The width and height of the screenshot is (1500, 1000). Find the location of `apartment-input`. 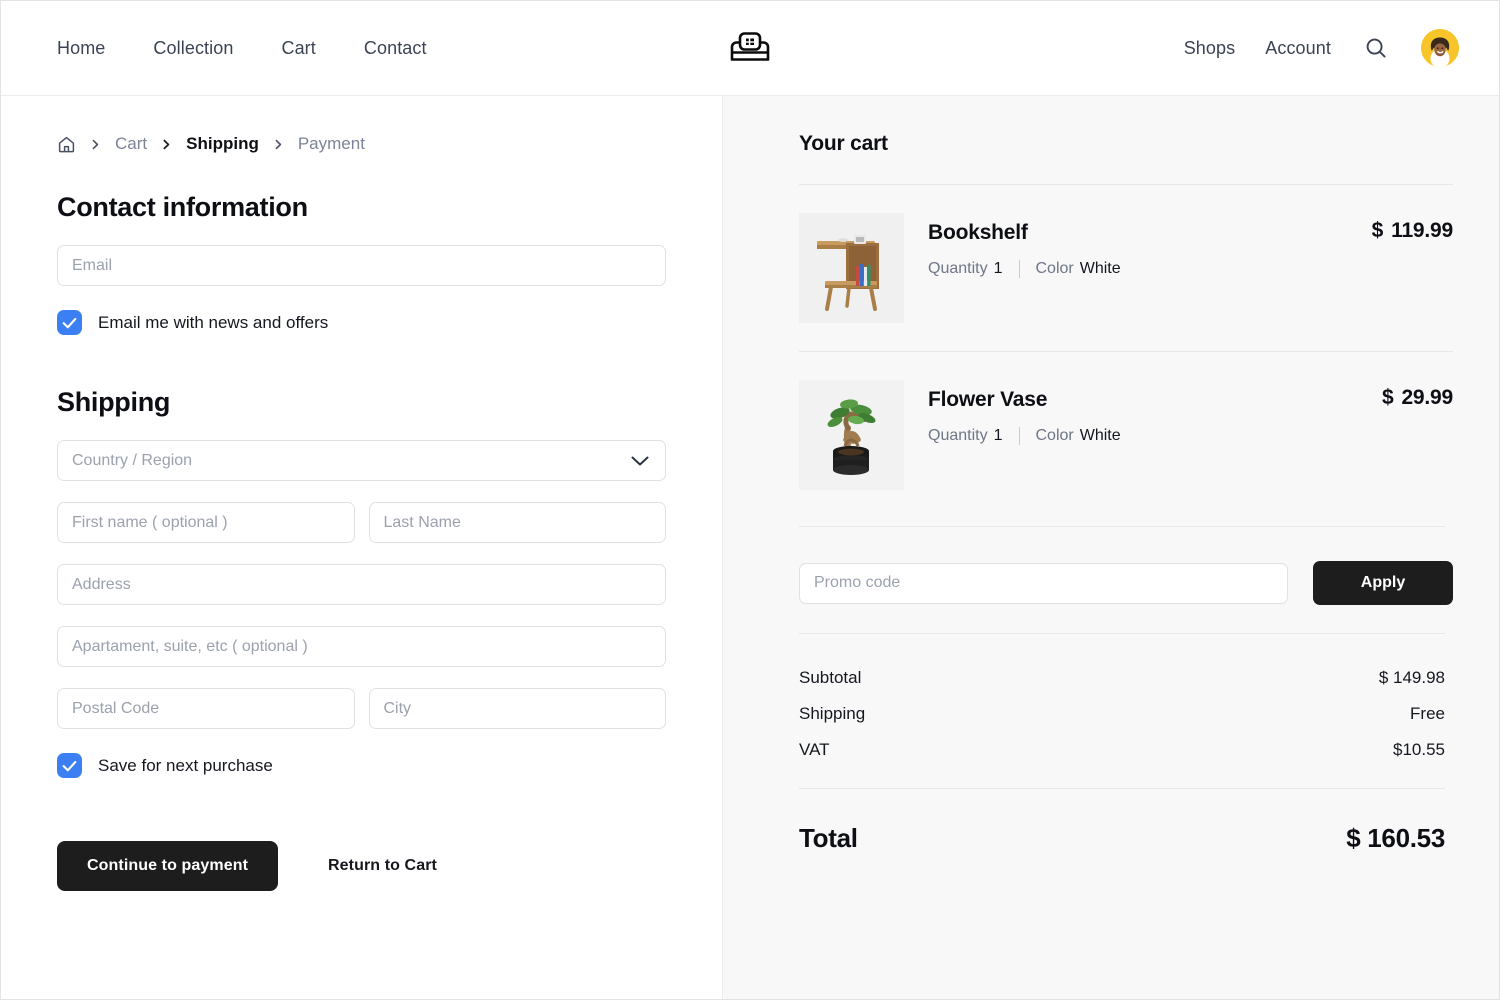

apartment-input is located at coordinates (361, 646).